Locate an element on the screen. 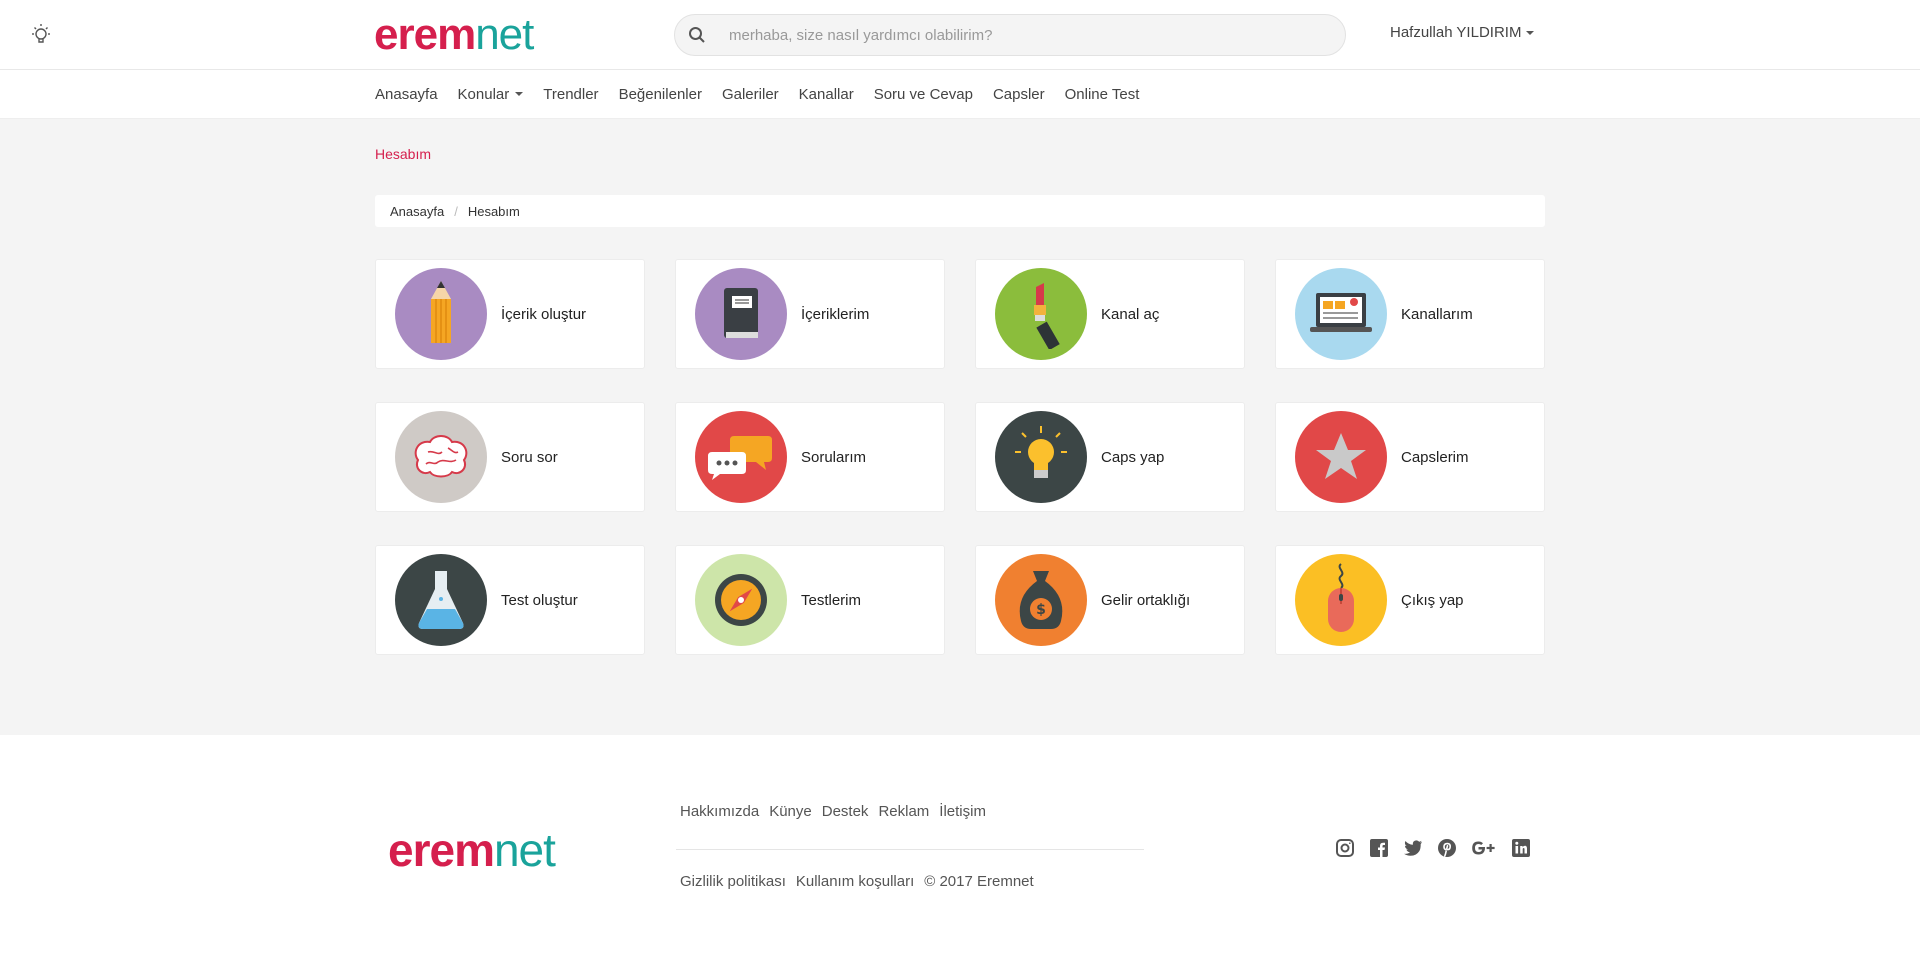  card-label: İçeriklerim is located at coordinates (835, 314).